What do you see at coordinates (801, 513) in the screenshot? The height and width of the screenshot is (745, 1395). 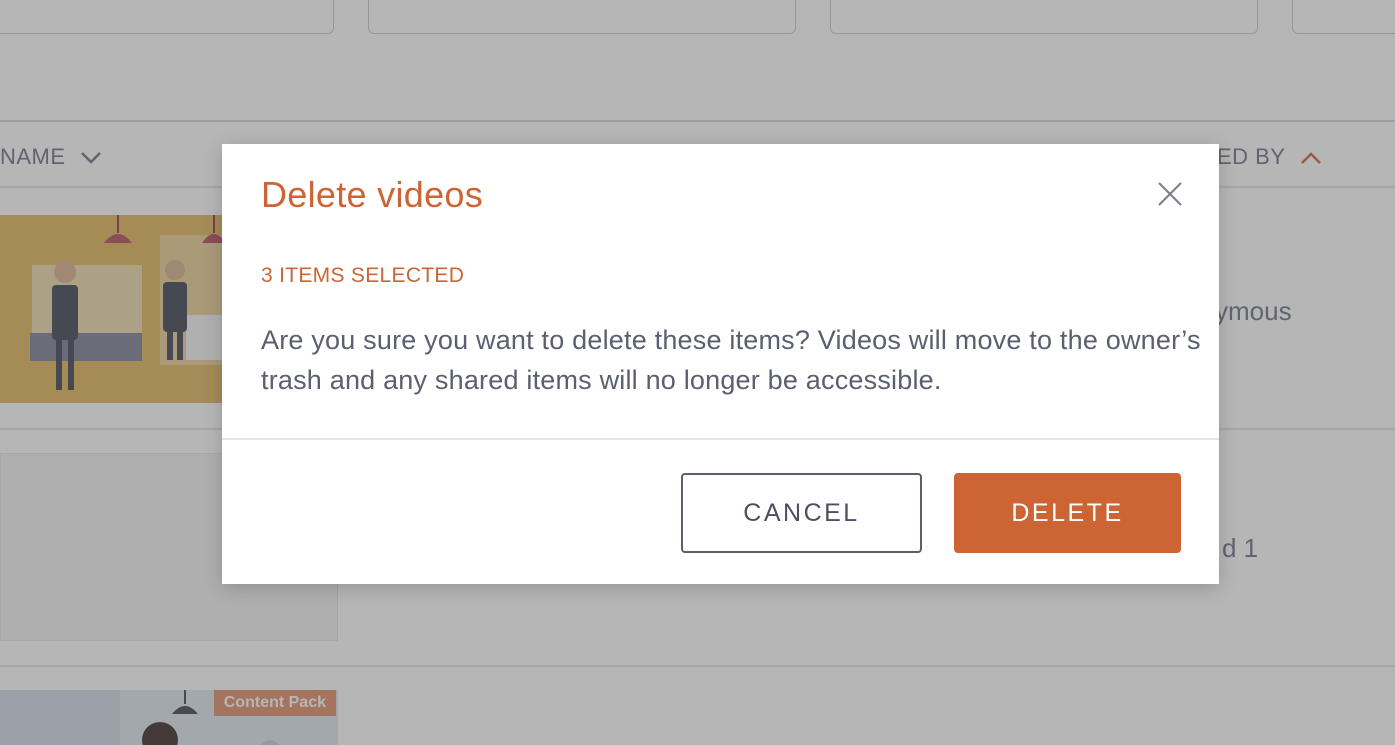 I see `cancel-button: CANCEL` at bounding box center [801, 513].